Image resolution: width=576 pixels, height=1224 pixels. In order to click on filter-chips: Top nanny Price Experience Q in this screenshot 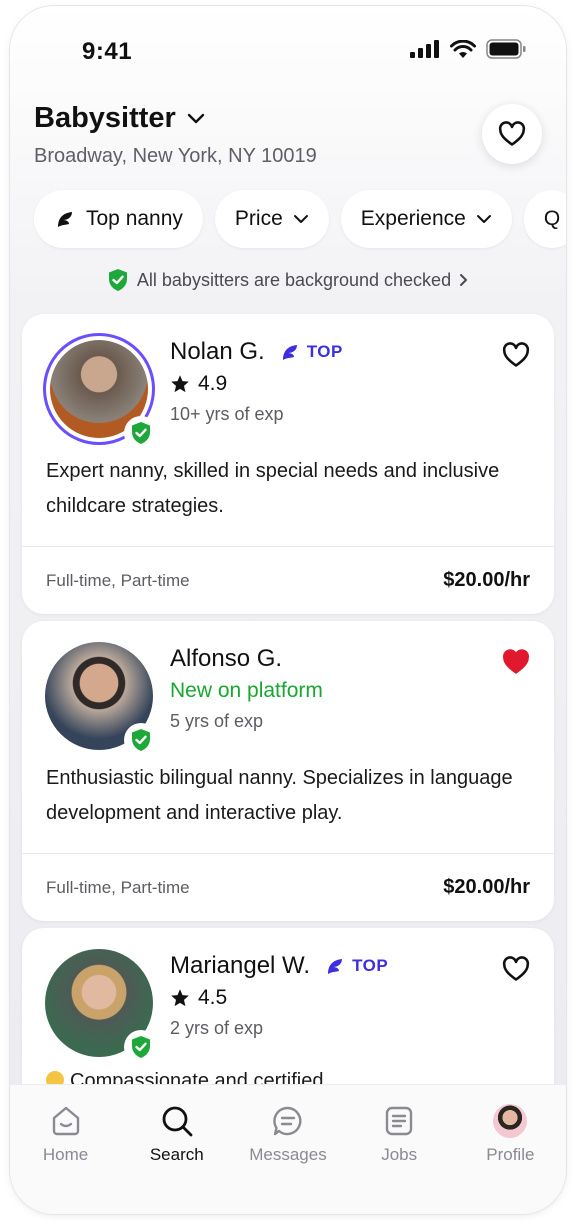, I will do `click(300, 219)`.